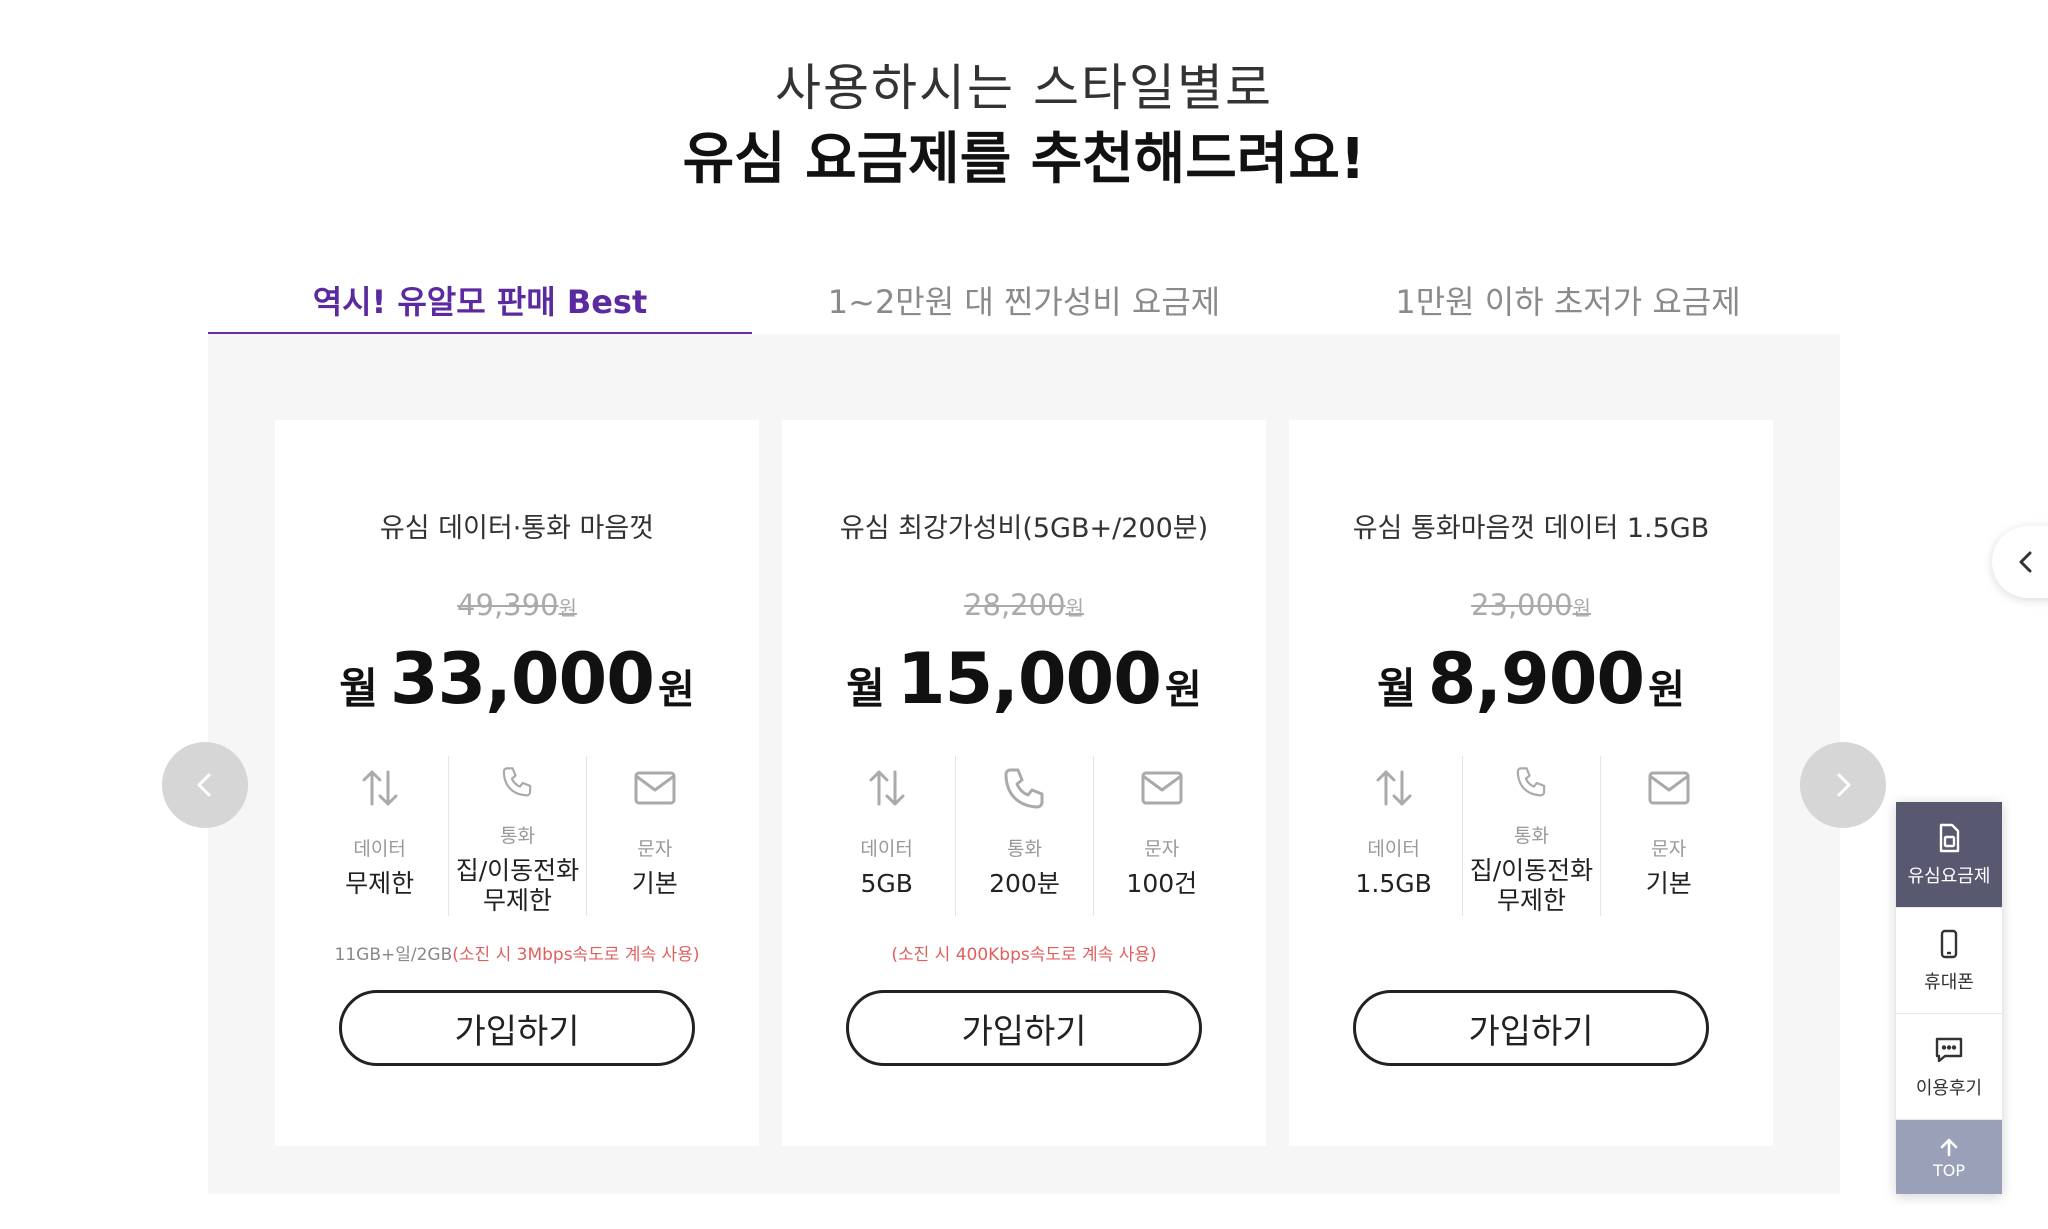 The height and width of the screenshot is (1229, 2048). I want to click on plan-features: 데이터 무제한 통화 집/이동전화 무제한 문자 기본, so click(517, 836).